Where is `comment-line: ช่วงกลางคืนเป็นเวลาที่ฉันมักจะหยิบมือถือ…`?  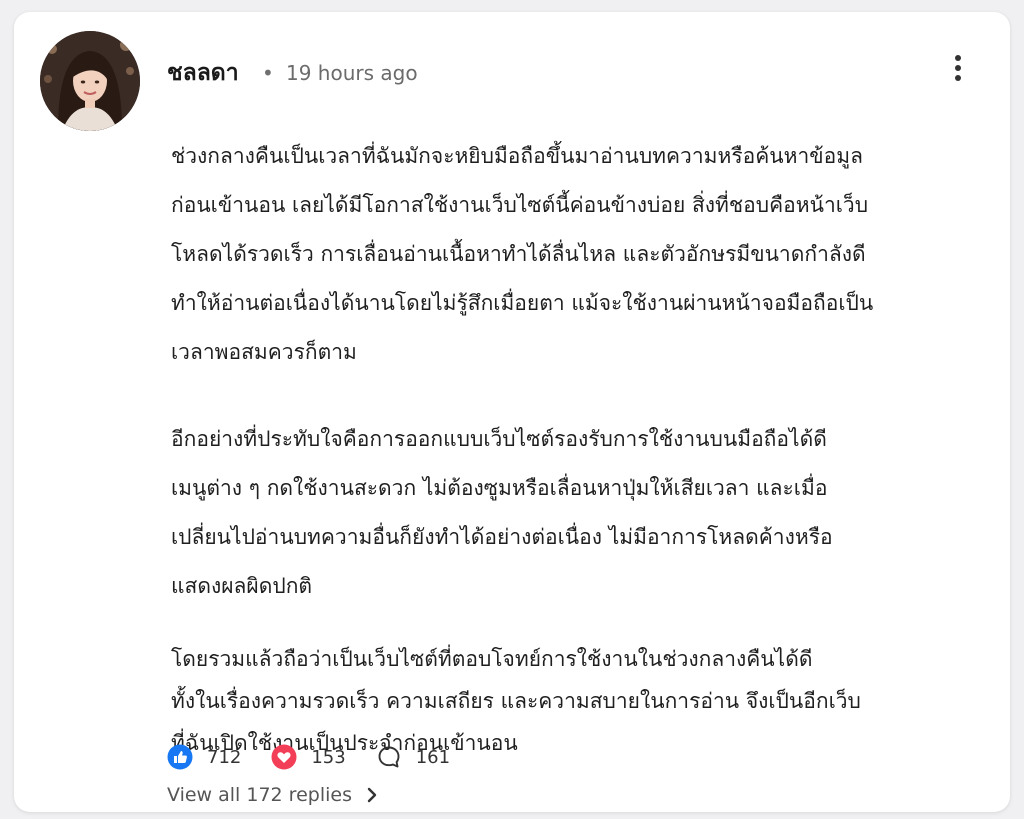
comment-line: ช่วงกลางคืนเป็นเวลาที่ฉันมักจะหยิบมือถือ… is located at coordinates (517, 156).